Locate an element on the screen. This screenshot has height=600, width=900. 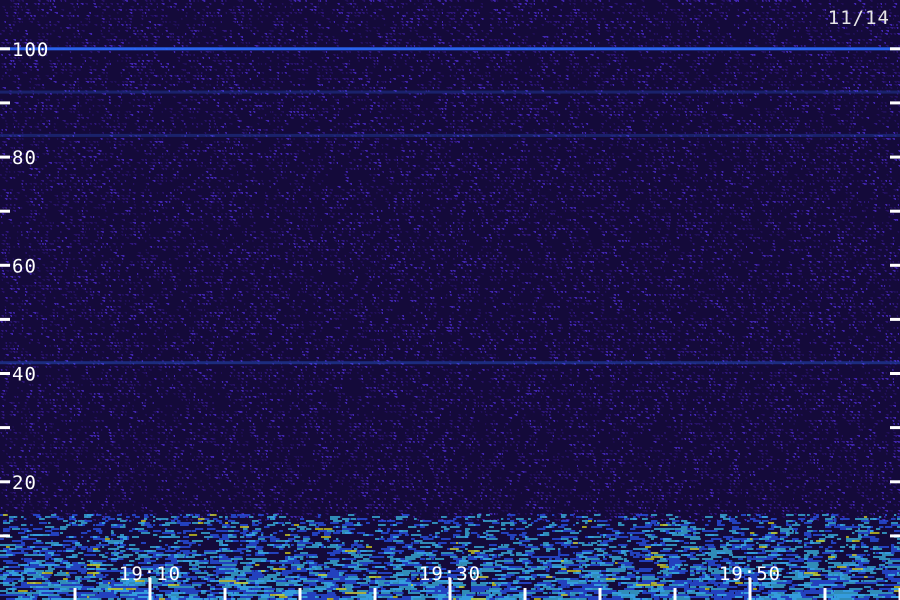
y-label-80: 80 is located at coordinates (24, 158).